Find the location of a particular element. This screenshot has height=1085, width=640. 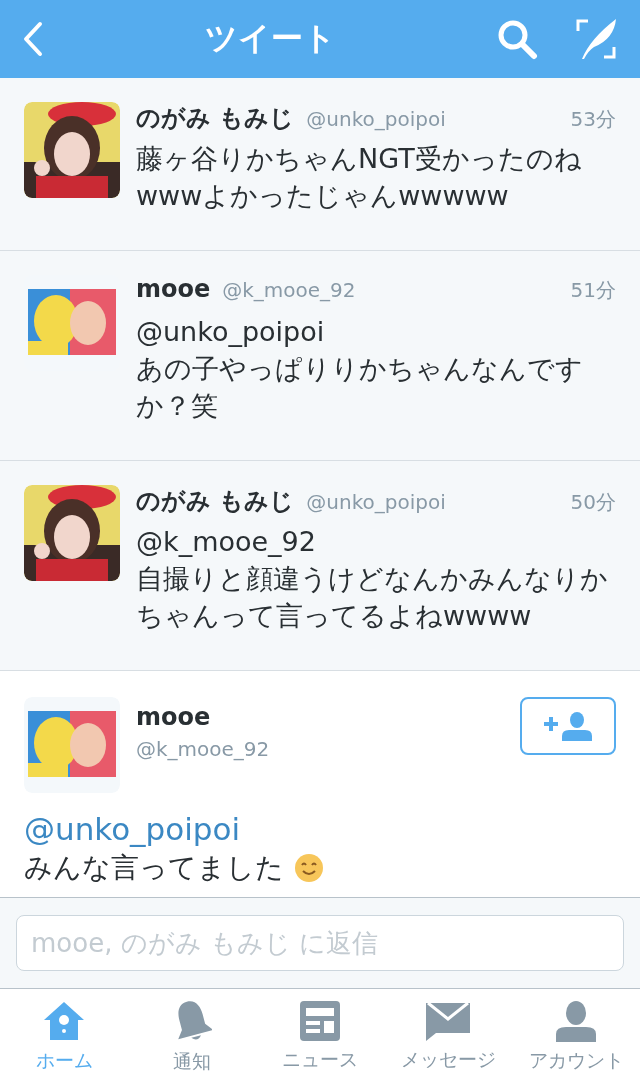

mention-link: @unko_poipoi is located at coordinates (132, 829).